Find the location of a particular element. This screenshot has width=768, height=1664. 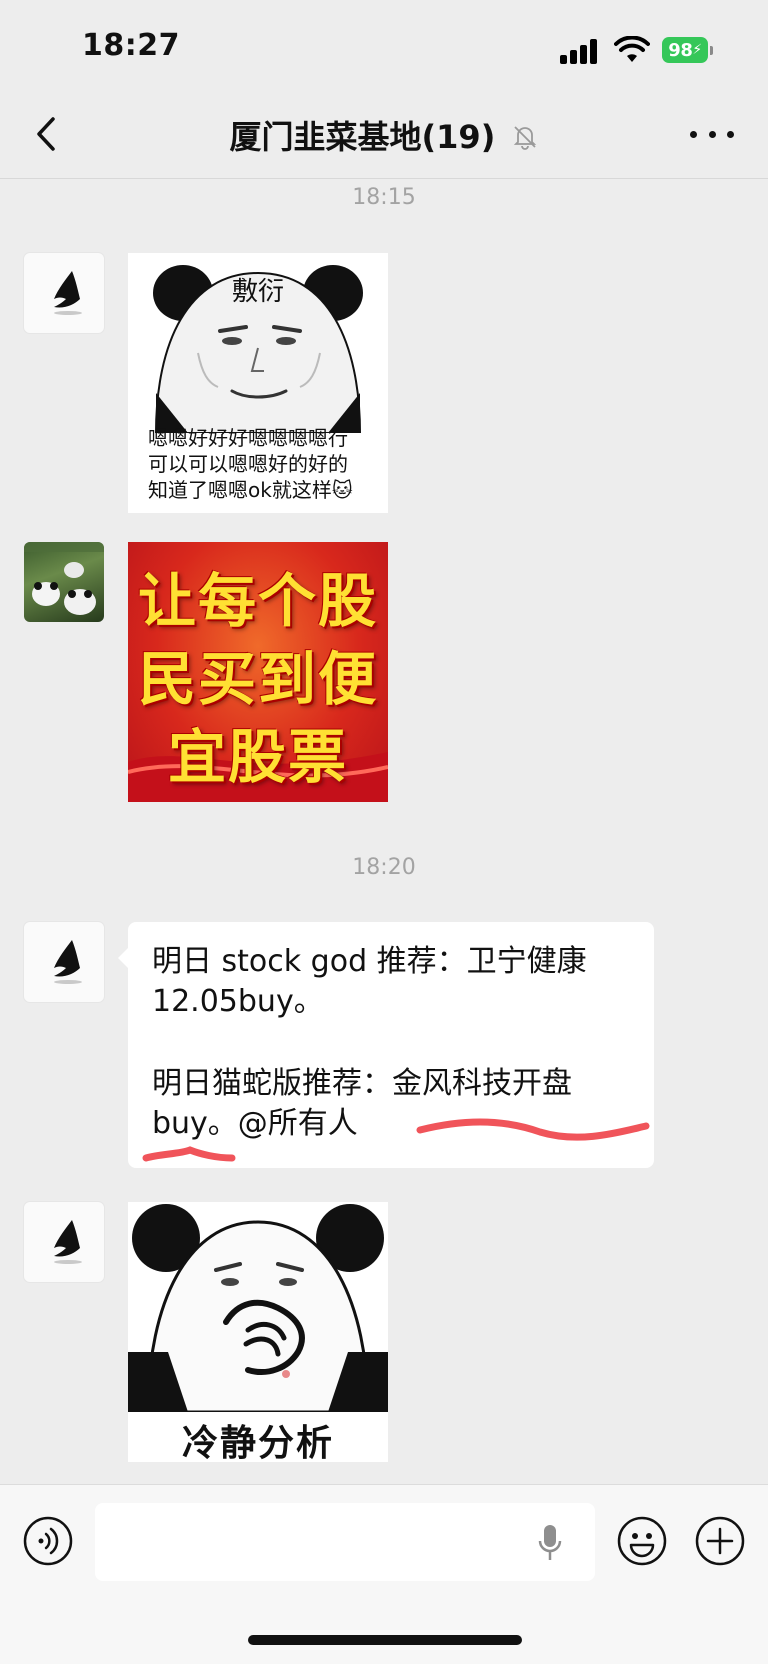

ellipsis-icon is located at coordinates (693, 134).